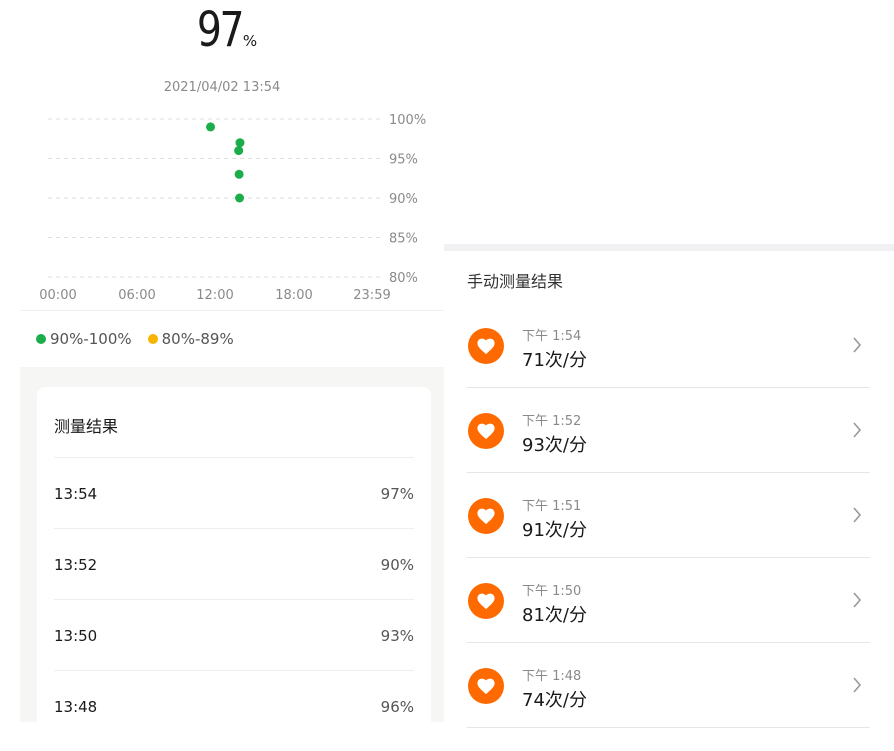 The height and width of the screenshot is (751, 894). I want to click on result-row: 13:48 96%, so click(234, 696).